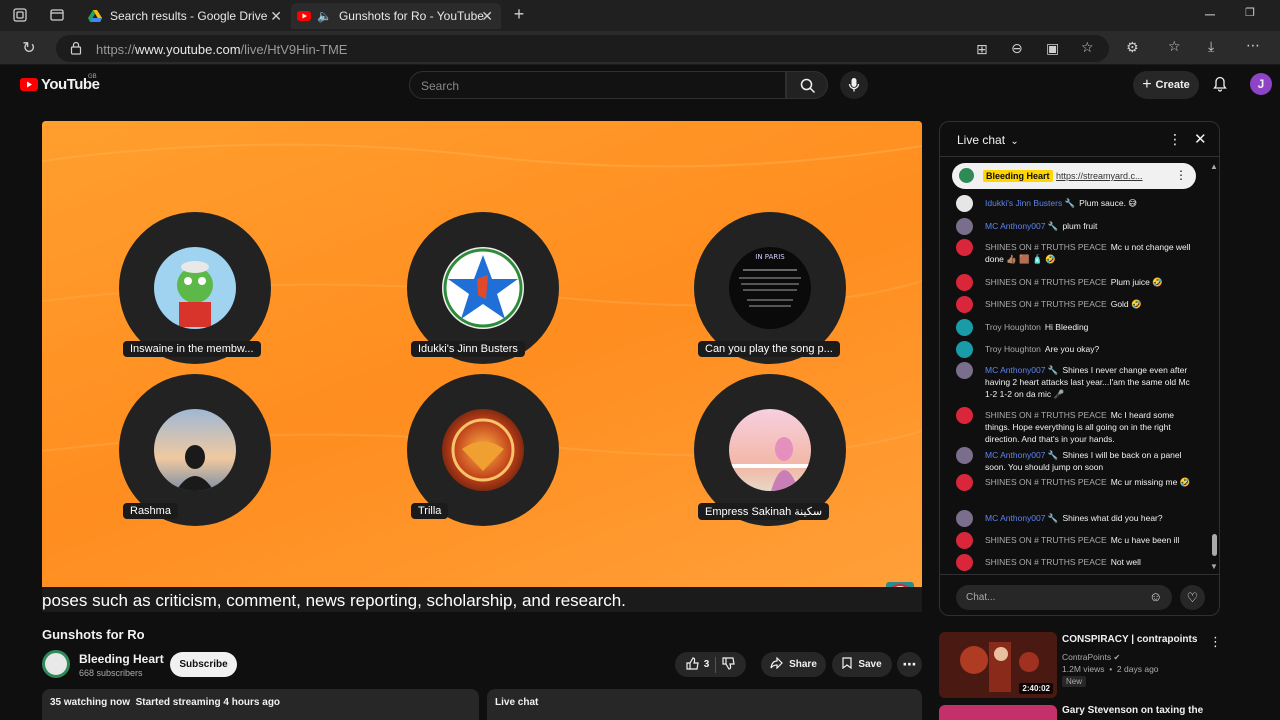  What do you see at coordinates (519, 14) in the screenshot?
I see `new-tab-button: +` at bounding box center [519, 14].